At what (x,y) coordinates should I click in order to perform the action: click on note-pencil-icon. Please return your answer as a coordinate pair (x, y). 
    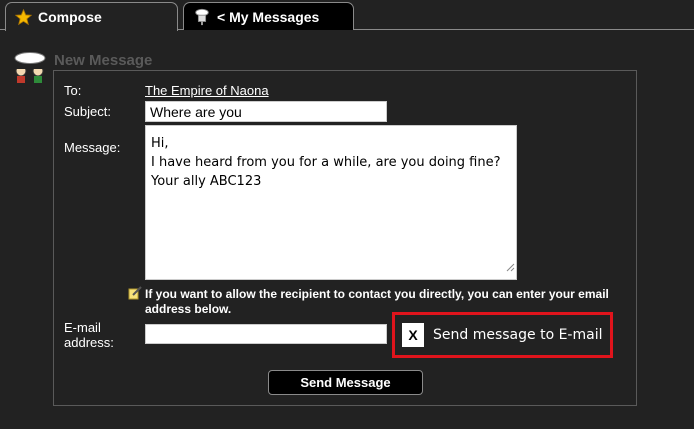
    Looking at the image, I should click on (135, 295).